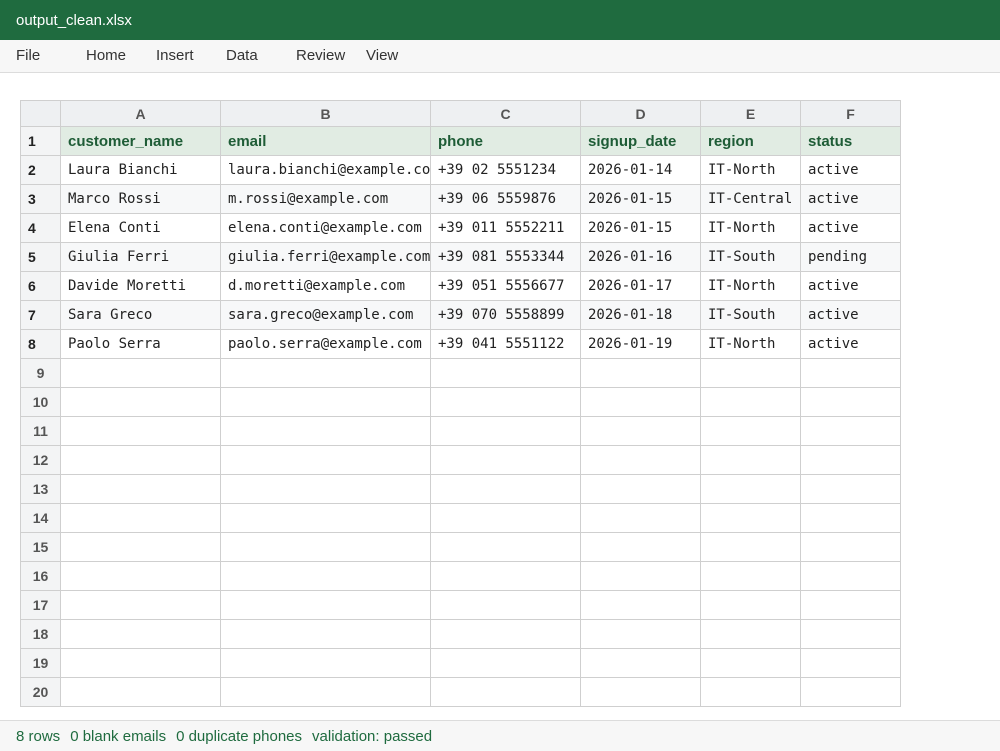  What do you see at coordinates (40, 286) in the screenshot?
I see `row-header: 6` at bounding box center [40, 286].